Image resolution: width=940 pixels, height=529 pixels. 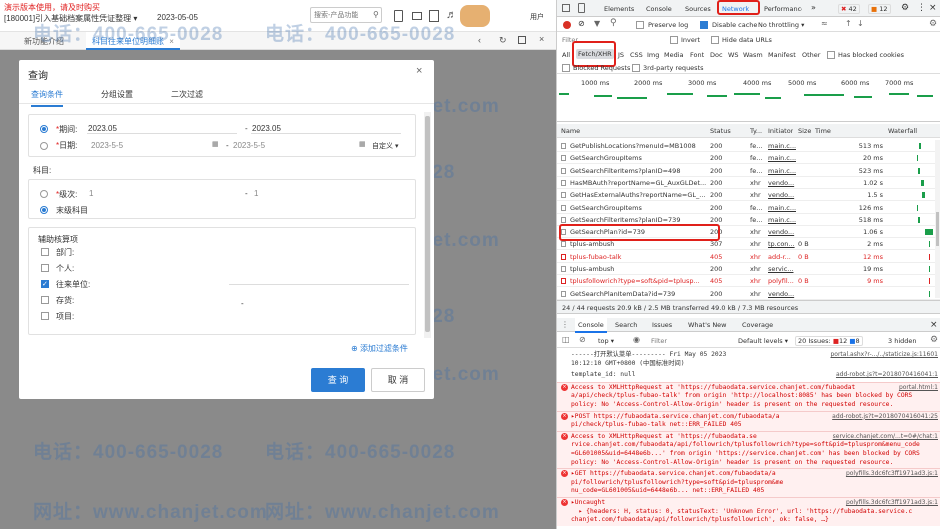 What do you see at coordinates (45, 284) in the screenshot?
I see `aux-checkbox: ✓` at bounding box center [45, 284].